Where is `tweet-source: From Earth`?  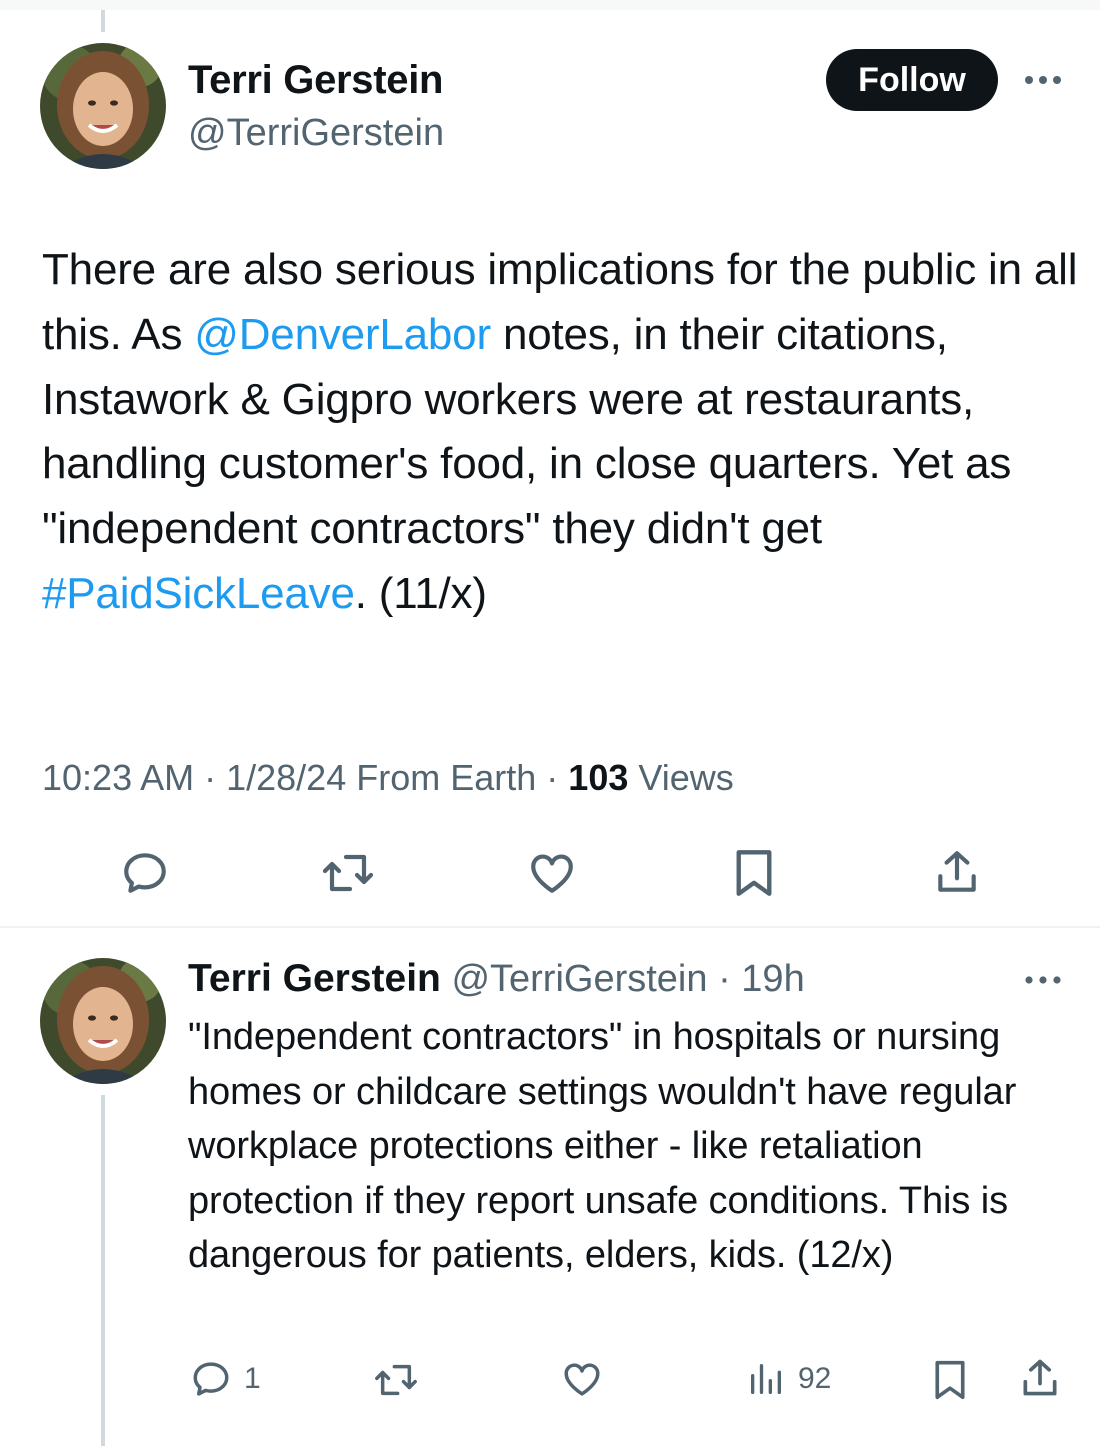 tweet-source: From Earth is located at coordinates (446, 777).